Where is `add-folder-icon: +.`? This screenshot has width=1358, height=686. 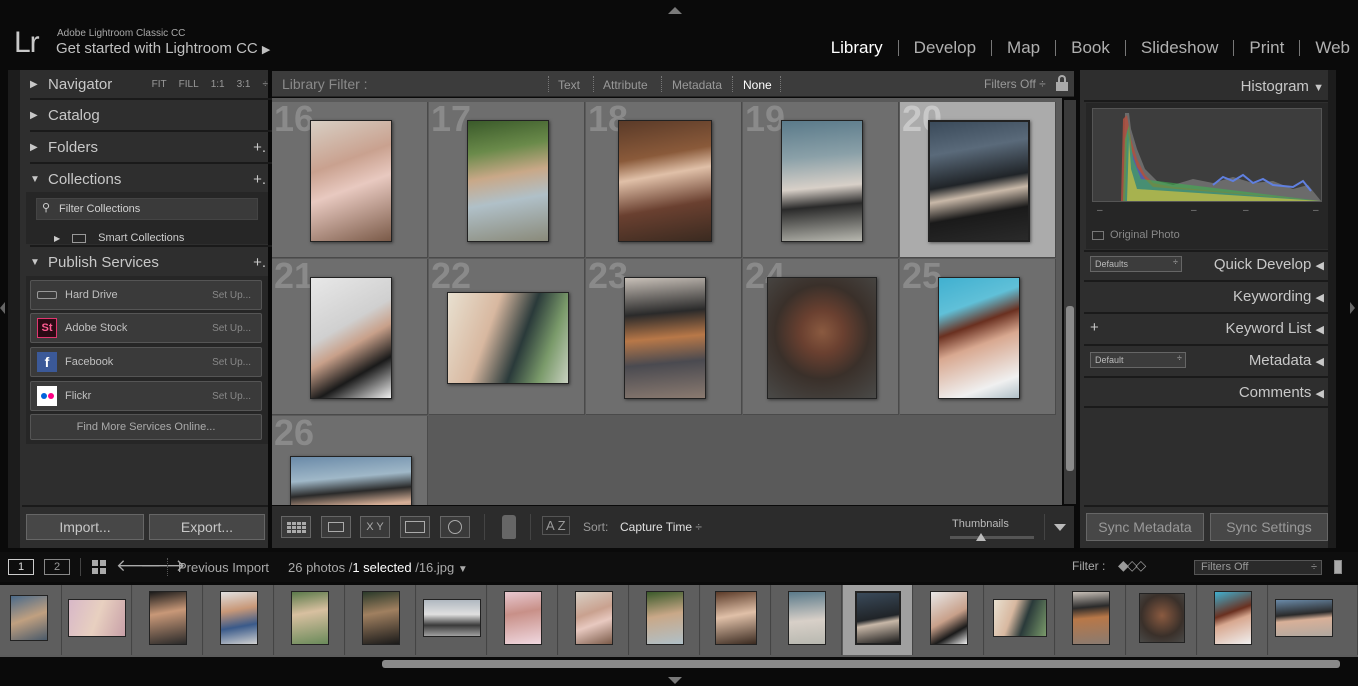
add-folder-icon: +. is located at coordinates (259, 147).